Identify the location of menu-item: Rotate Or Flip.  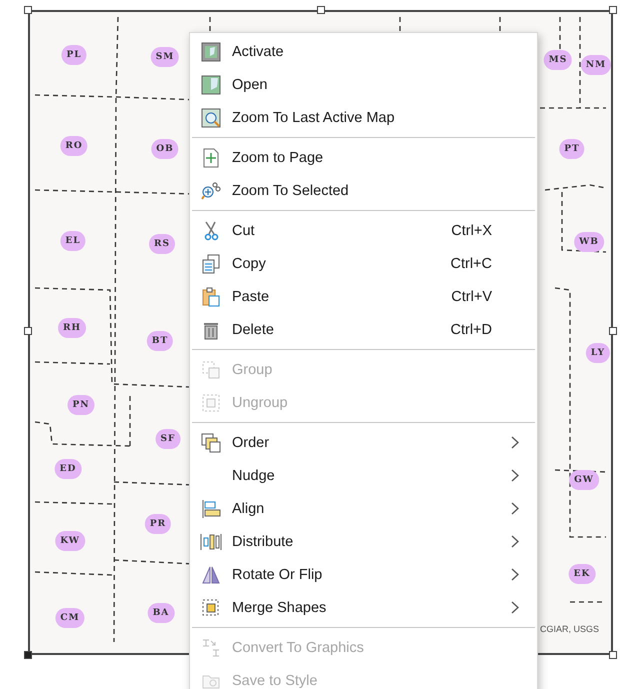
(363, 574).